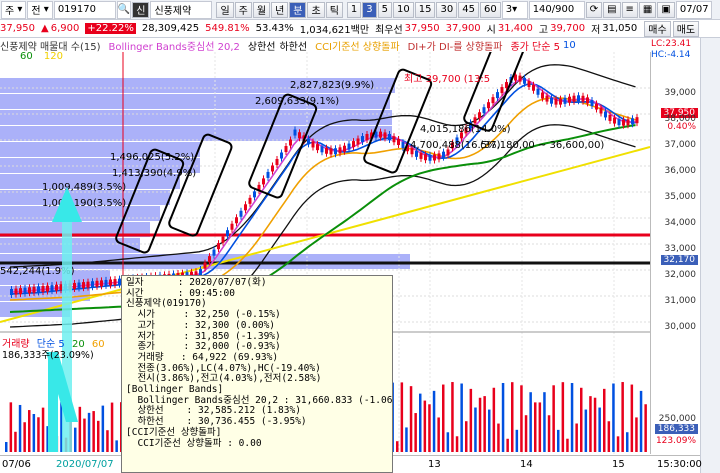 This screenshot has height=473, width=720. What do you see at coordinates (334, 30) in the screenshot?
I see `trade-amount: 1,034,621백만` at bounding box center [334, 30].